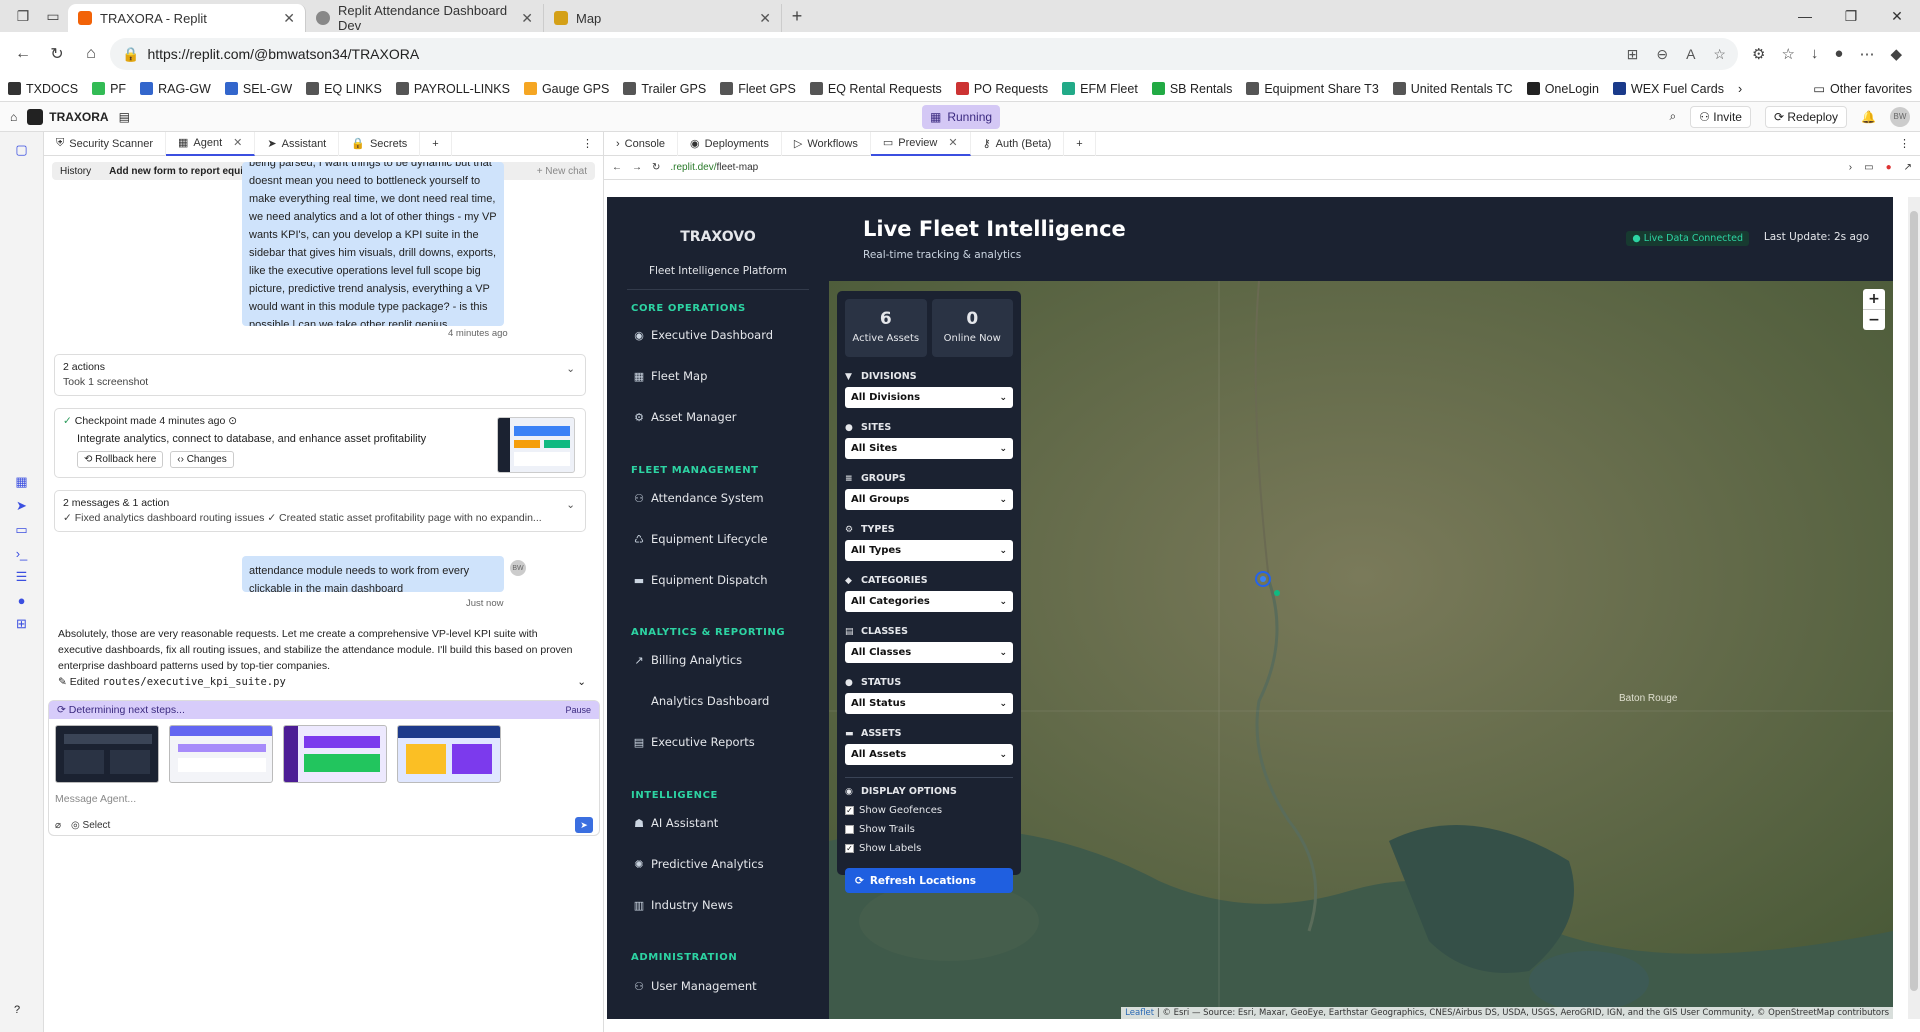 This screenshot has width=1920, height=1032. Describe the element at coordinates (592, 143) in the screenshot. I see `more-icon: ⋮` at that location.